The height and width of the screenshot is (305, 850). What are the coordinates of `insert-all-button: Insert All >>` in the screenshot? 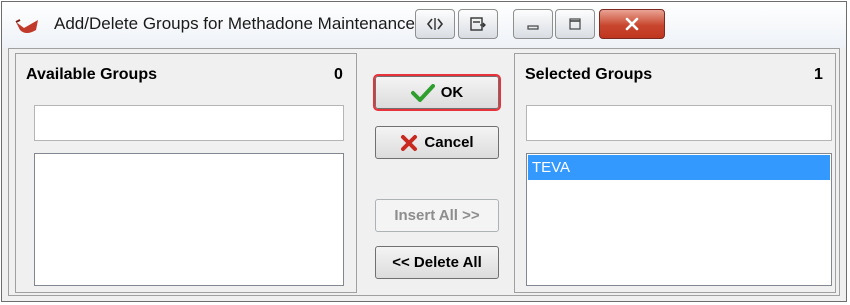 It's located at (437, 215).